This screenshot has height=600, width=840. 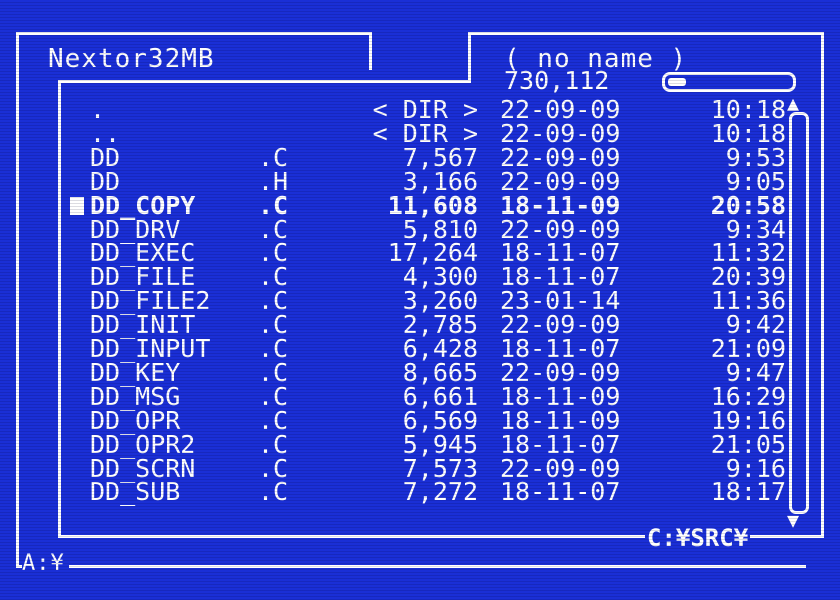 I want to click on file-size: 11,608, so click(x=432, y=205).